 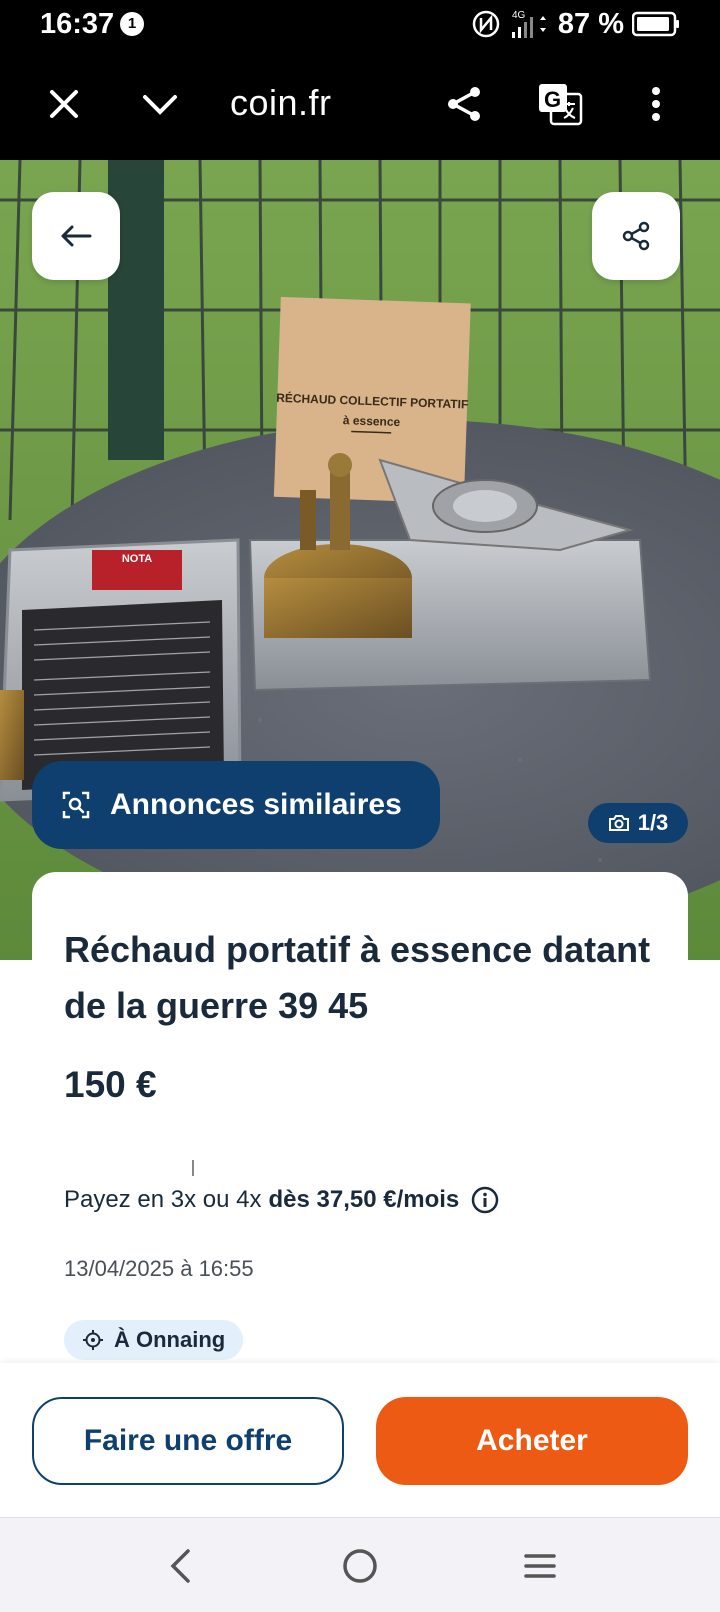 I want to click on chevron-down-icon, so click(x=160, y=105).